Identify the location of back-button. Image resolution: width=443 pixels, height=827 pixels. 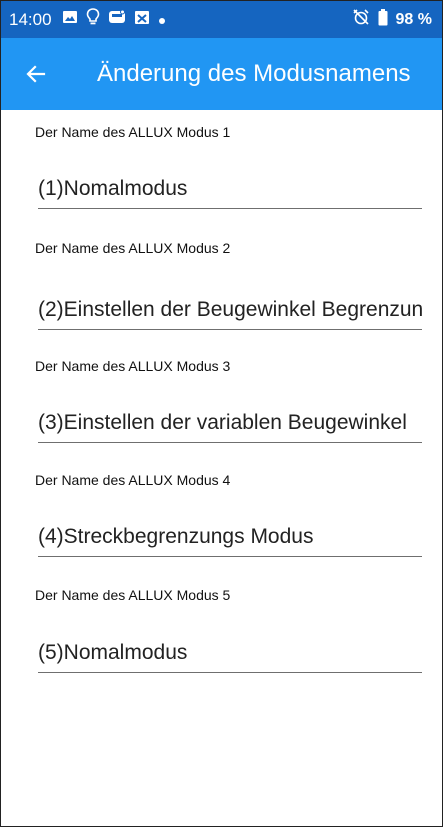
(36, 74).